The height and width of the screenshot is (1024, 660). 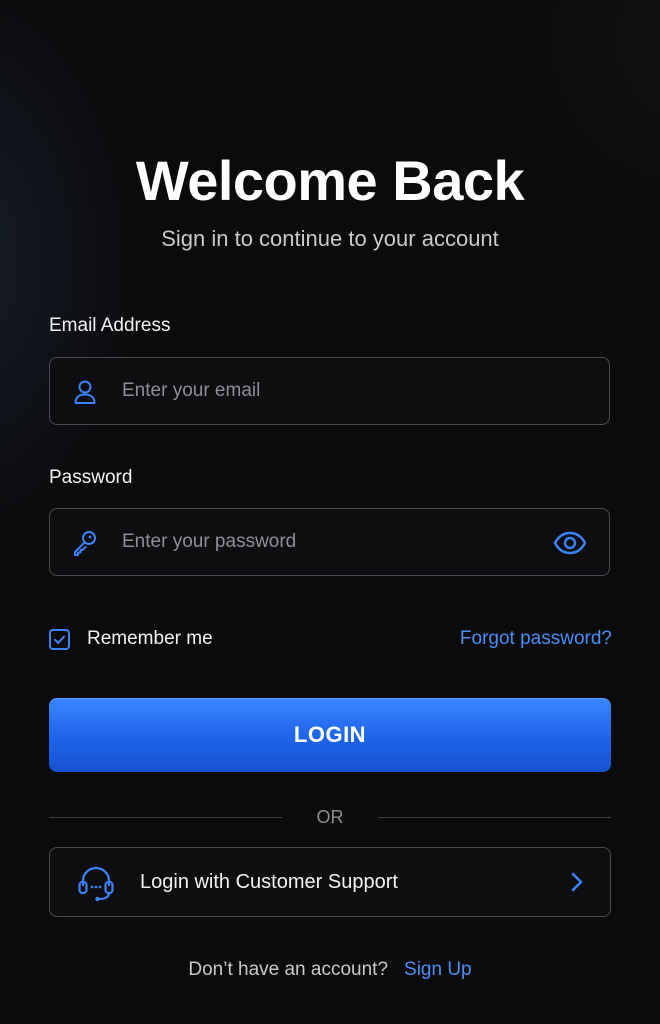 I want to click on page-title: Welcome Back, so click(x=330, y=180).